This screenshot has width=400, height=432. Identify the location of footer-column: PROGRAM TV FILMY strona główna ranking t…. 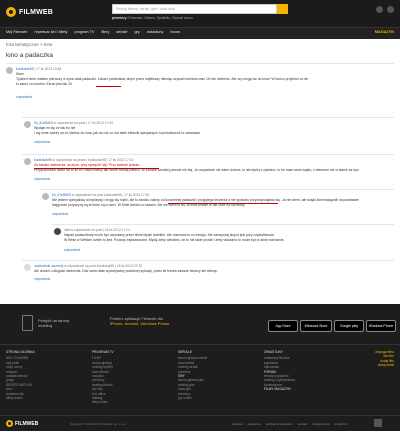
(103, 377).